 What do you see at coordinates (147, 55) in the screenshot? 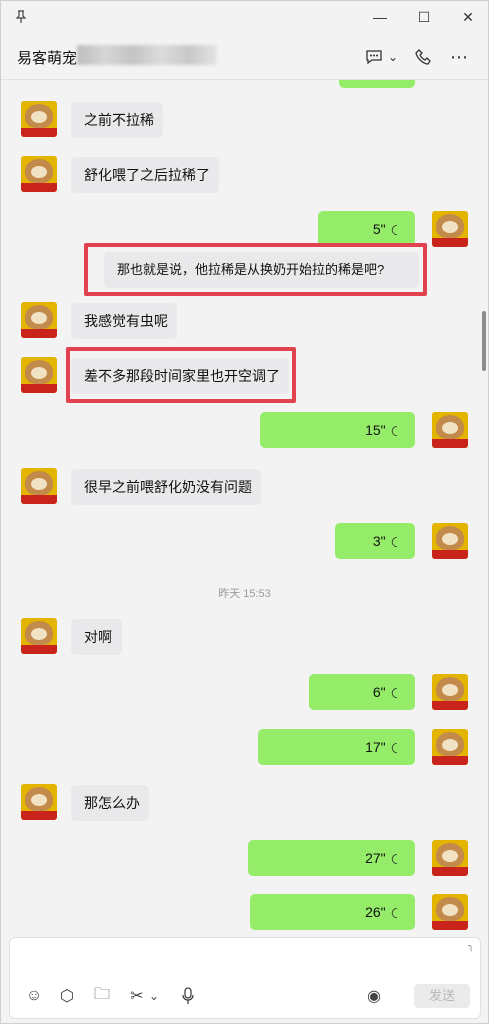
I see `redacted-name-blur` at bounding box center [147, 55].